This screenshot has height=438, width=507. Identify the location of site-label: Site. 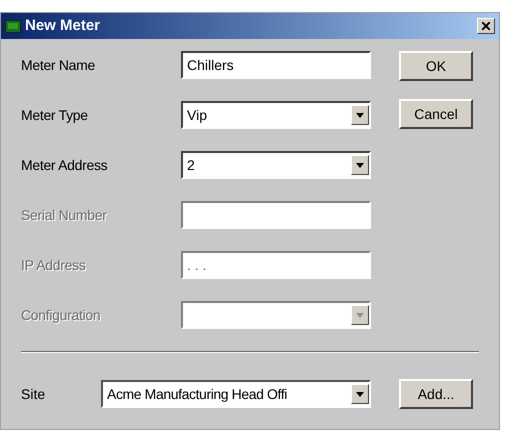
(33, 394).